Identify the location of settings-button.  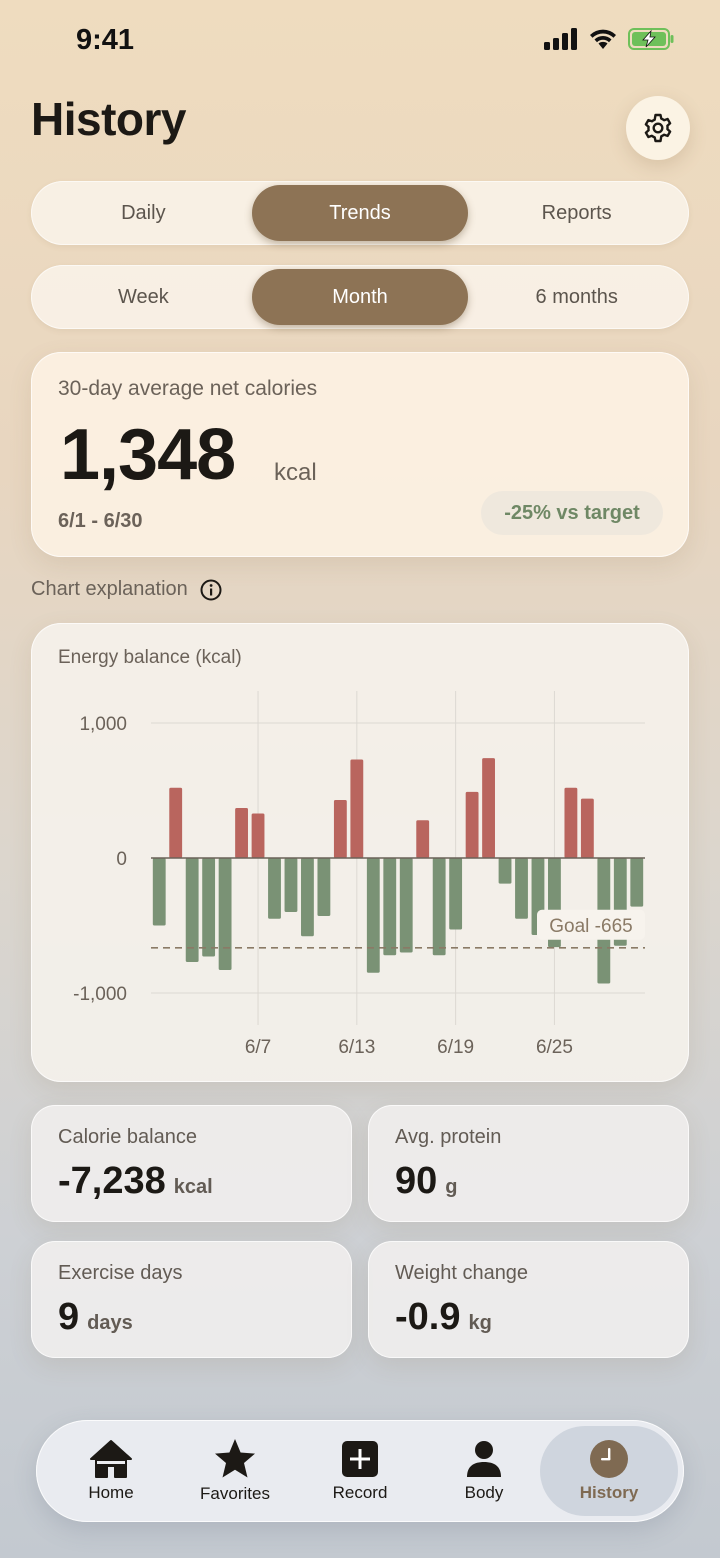
(658, 128).